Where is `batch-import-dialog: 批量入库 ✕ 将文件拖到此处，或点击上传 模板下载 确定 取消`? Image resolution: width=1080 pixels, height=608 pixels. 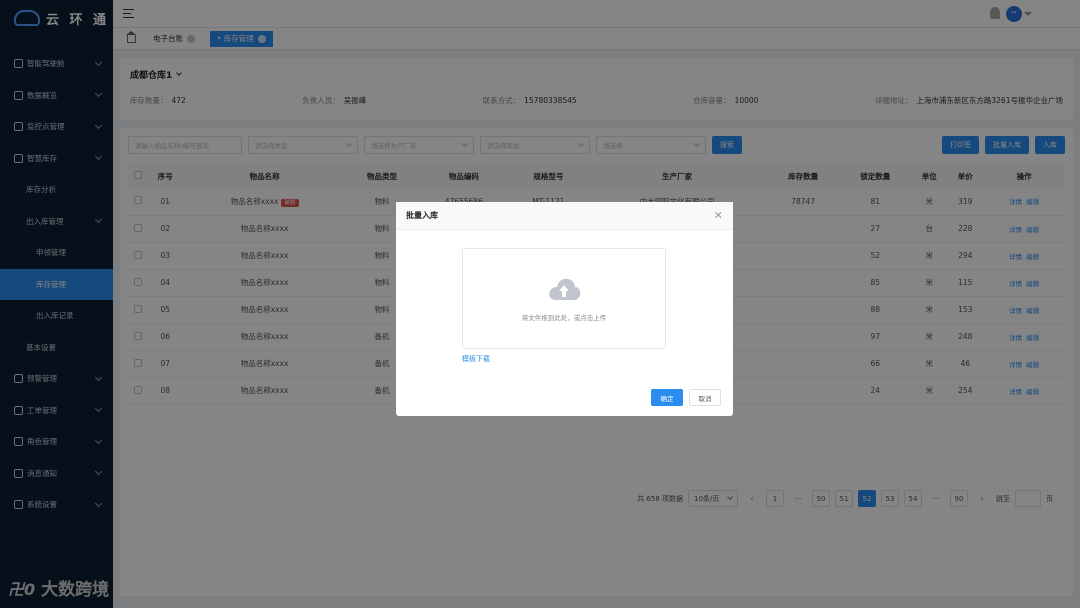 batch-import-dialog: 批量入库 ✕ 将文件拖到此处，或点击上传 模板下载 确定 取消 is located at coordinates (564, 309).